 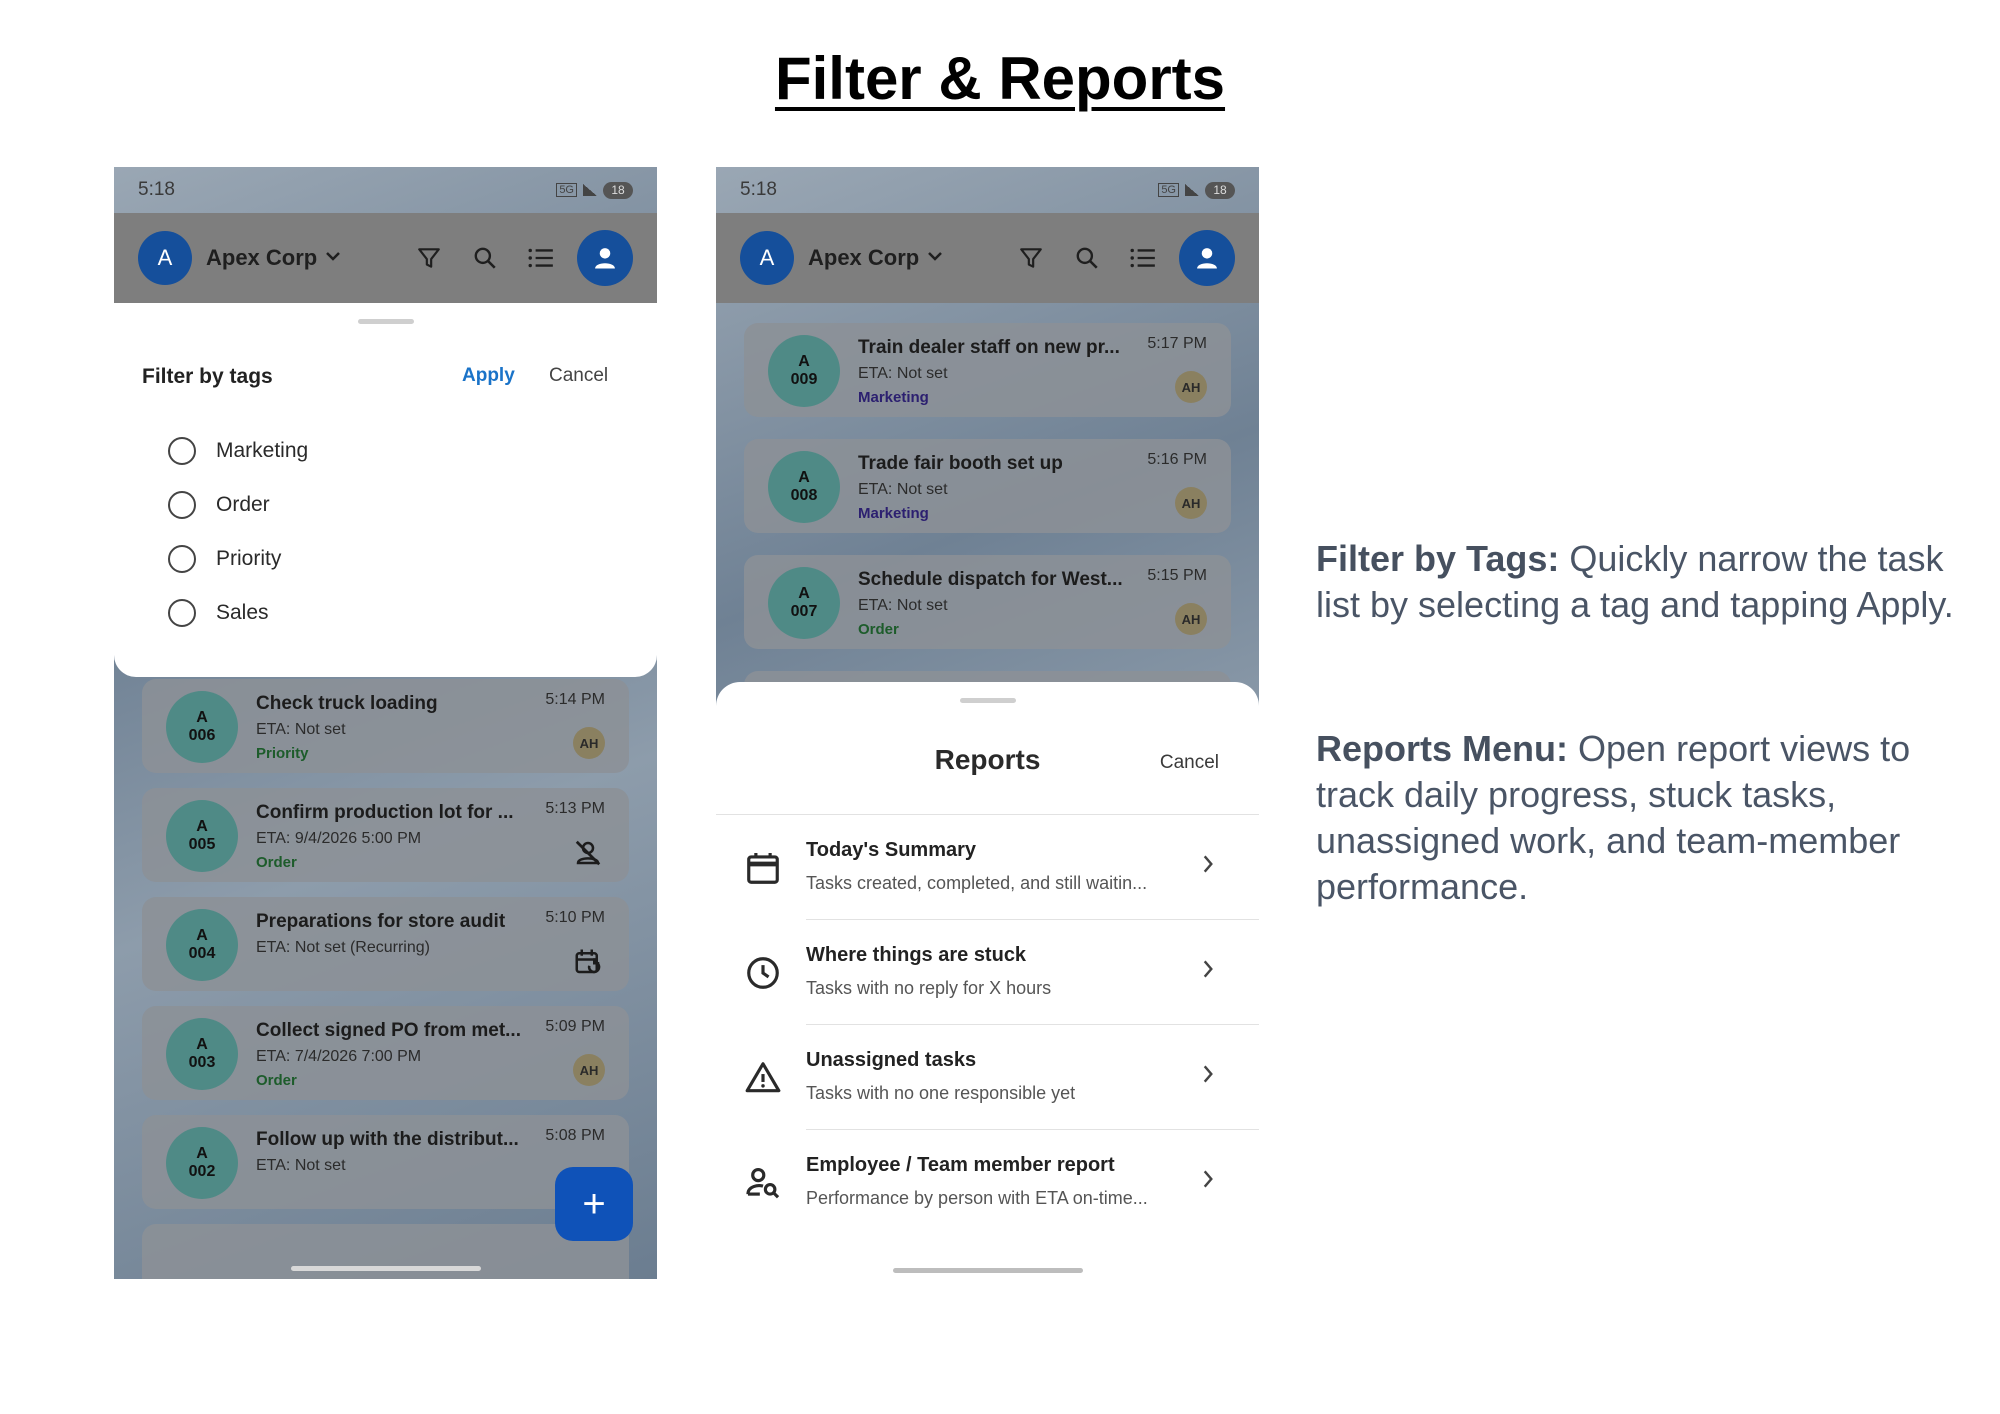 What do you see at coordinates (1177, 343) in the screenshot?
I see `task-time: 5:17 PM` at bounding box center [1177, 343].